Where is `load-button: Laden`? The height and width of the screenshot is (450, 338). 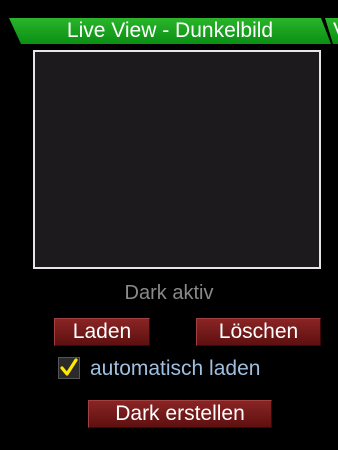 load-button: Laden is located at coordinates (102, 332).